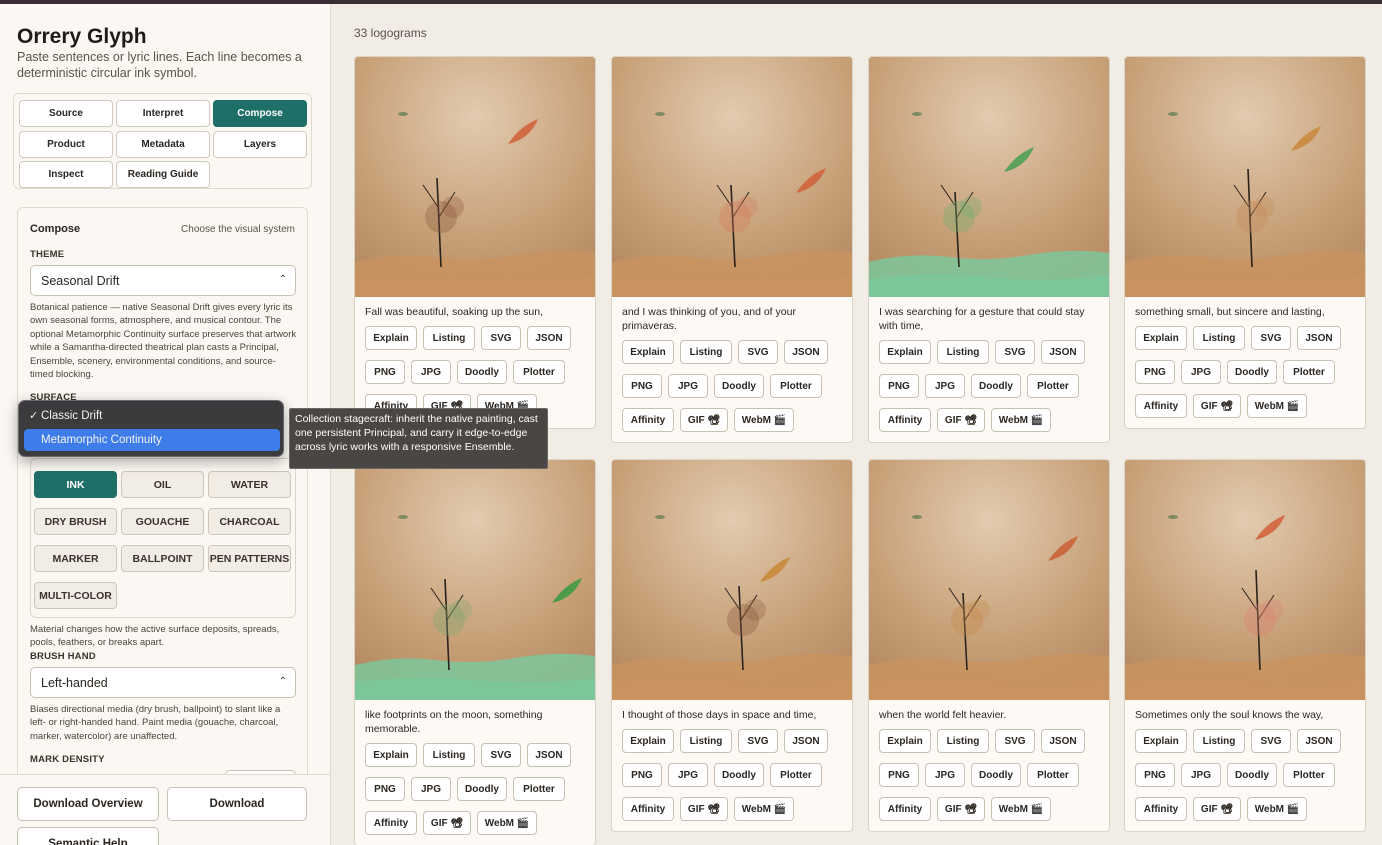 This screenshot has width=1382, height=845. What do you see at coordinates (66, 144) in the screenshot?
I see `tab-product: Product` at bounding box center [66, 144].